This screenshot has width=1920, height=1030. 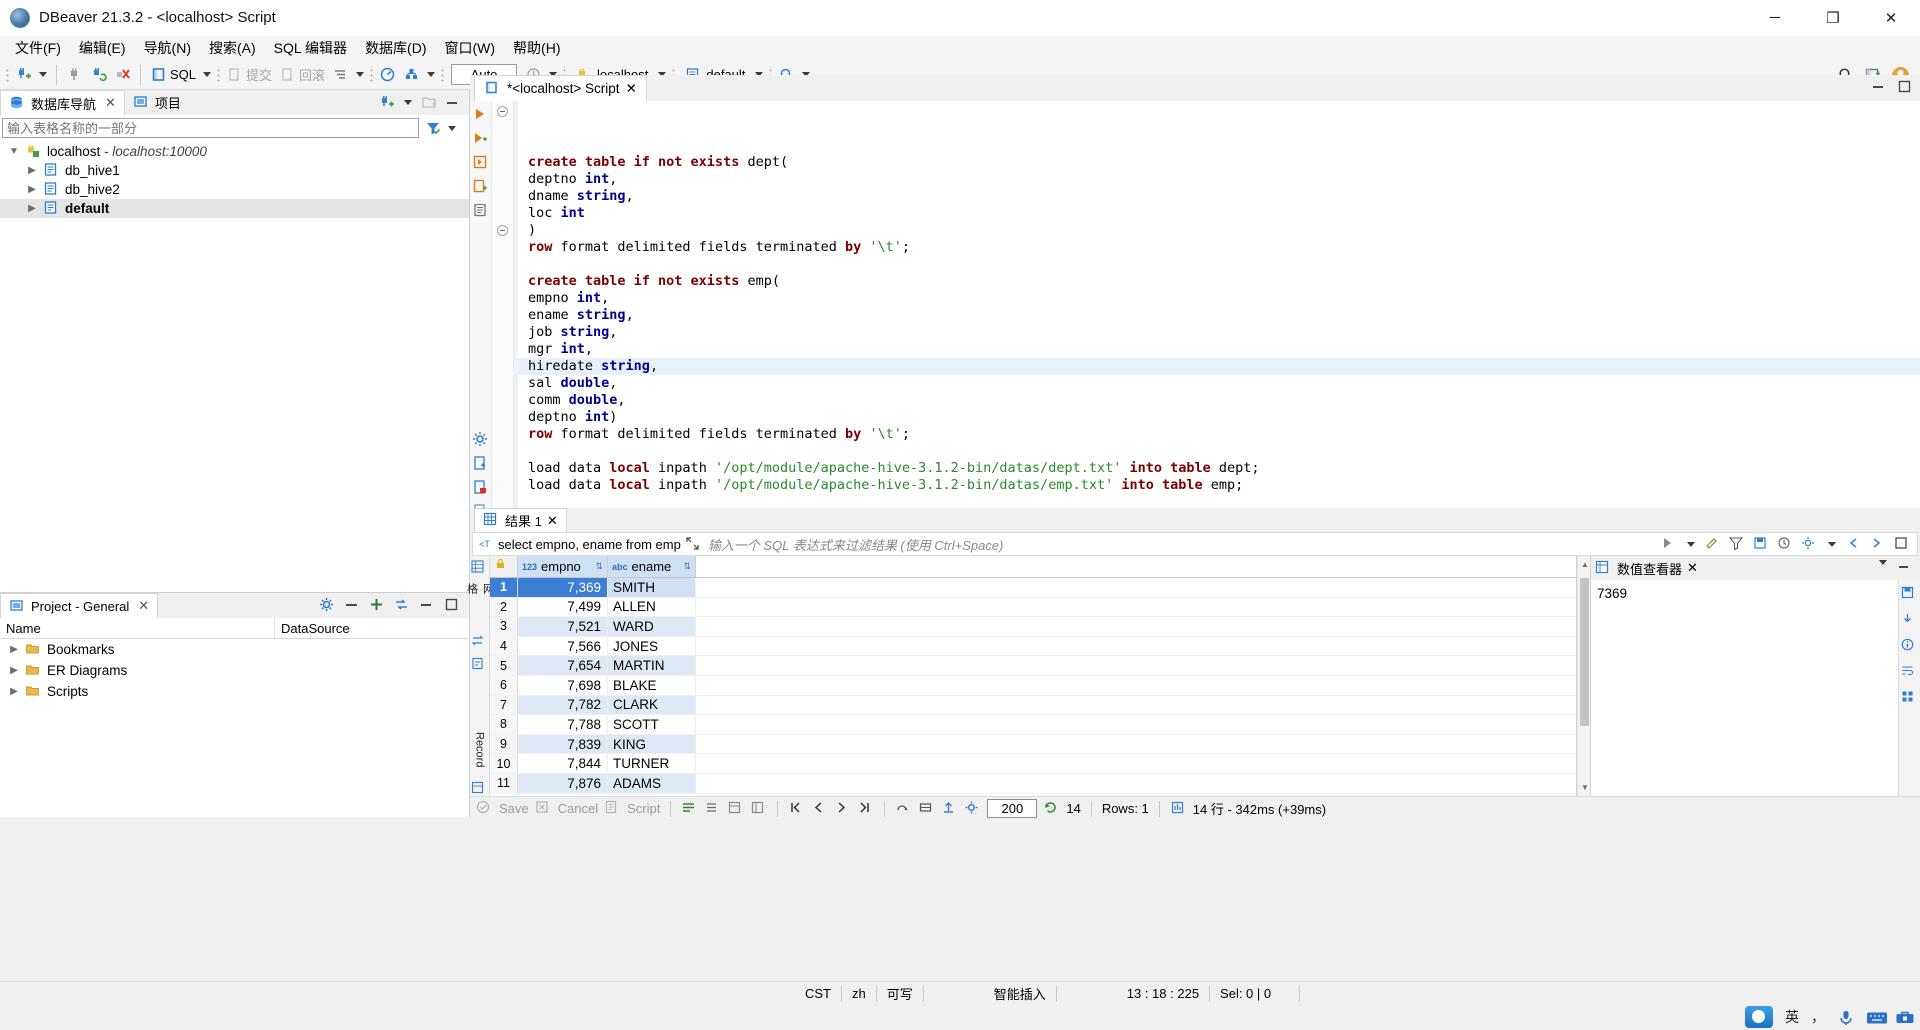 I want to click on transaction-mode-button, so click(x=340, y=75).